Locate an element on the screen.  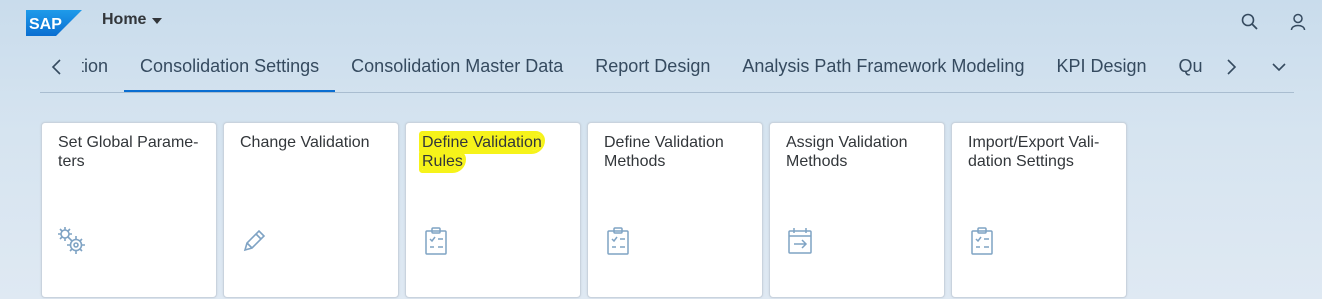
tile-import-export-validation-settings: Import/Export Vali-dation Settings is located at coordinates (1039, 210).